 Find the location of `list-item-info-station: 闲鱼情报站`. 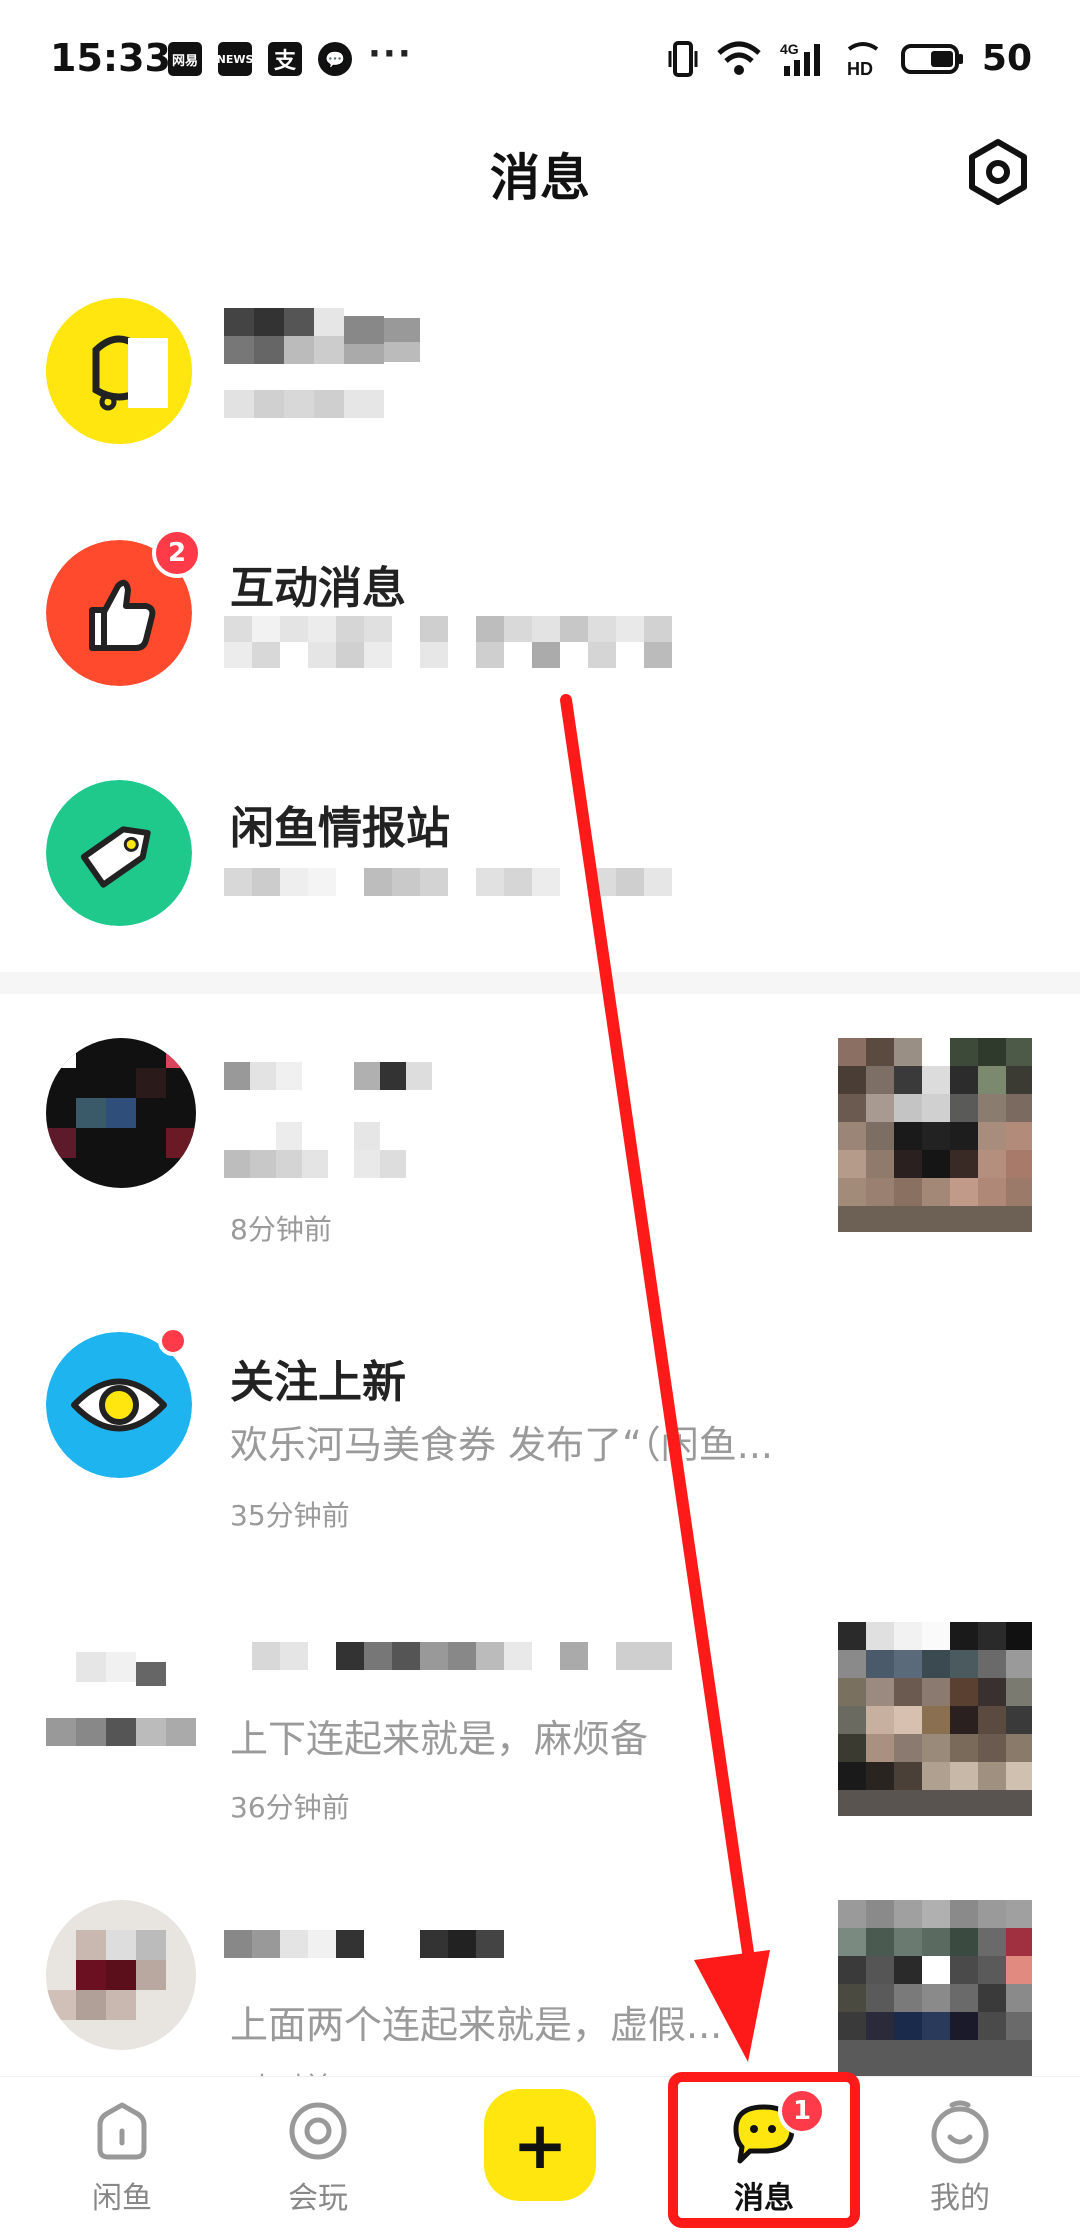

list-item-info-station: 闲鱼情报站 is located at coordinates (540, 850).